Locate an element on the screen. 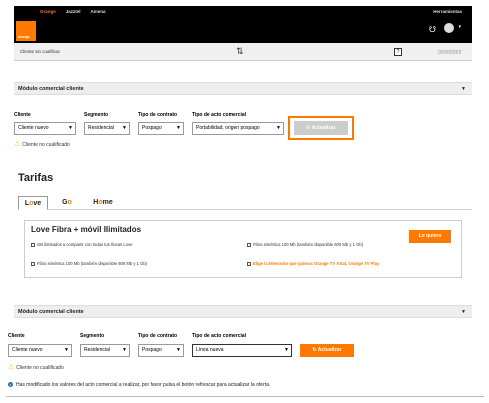 This screenshot has height=403, width=489. update-button-disabled: ↻ Actualizar is located at coordinates (321, 128).